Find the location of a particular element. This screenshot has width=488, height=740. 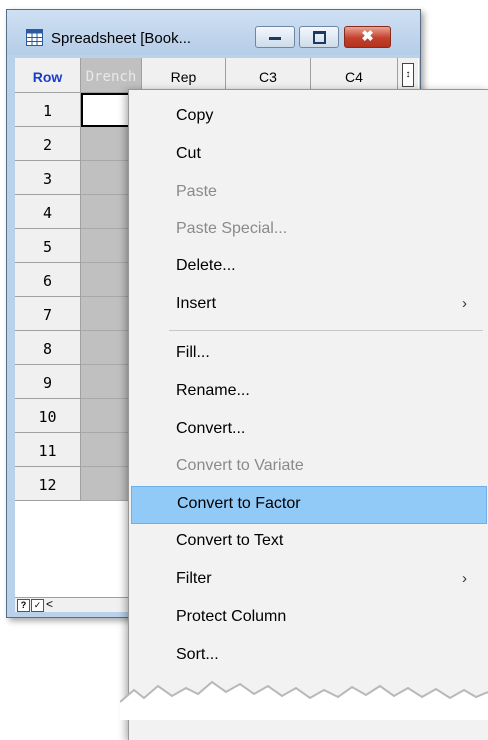

column-scroll-control: ↕ is located at coordinates (408, 75).